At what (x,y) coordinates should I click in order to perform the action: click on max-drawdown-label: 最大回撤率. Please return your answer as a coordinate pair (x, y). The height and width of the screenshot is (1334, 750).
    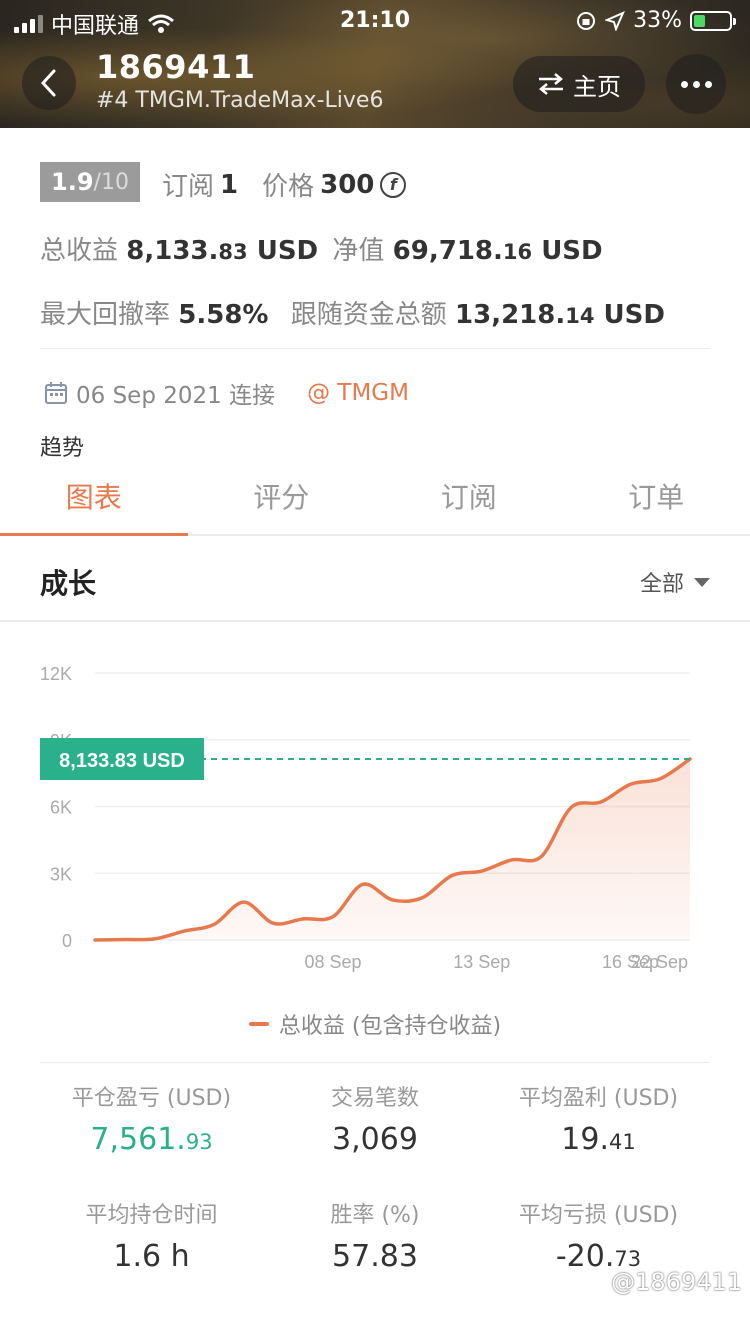
    Looking at the image, I should click on (105, 315).